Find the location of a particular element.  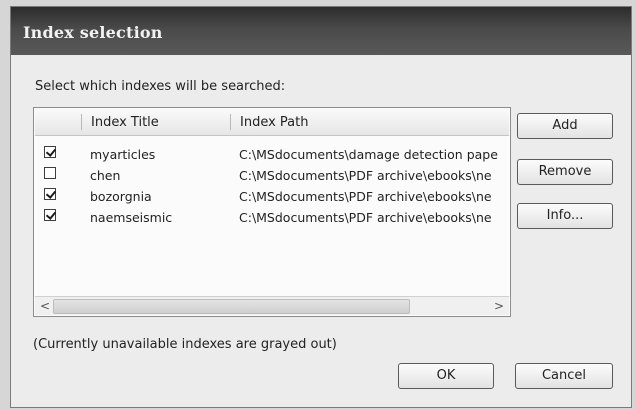

remove-button: Remove is located at coordinates (565, 172).